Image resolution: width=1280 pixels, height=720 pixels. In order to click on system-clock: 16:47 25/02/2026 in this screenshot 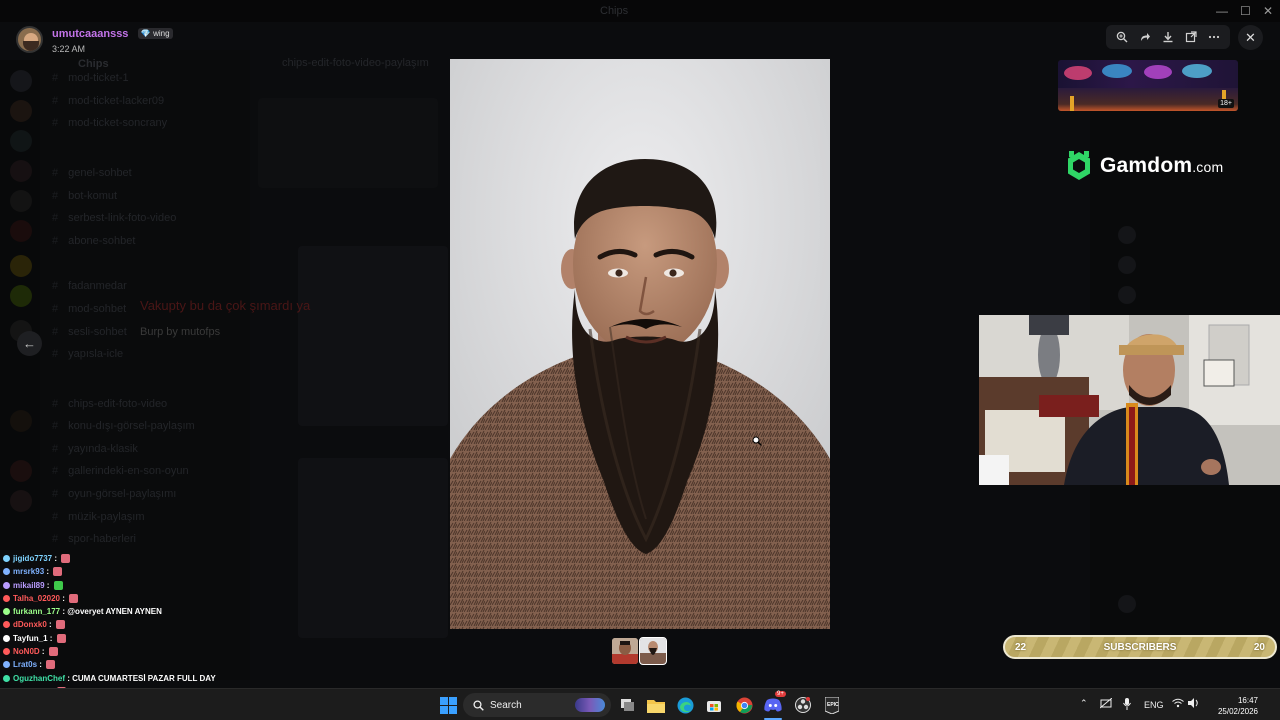, I will do `click(1234, 706)`.